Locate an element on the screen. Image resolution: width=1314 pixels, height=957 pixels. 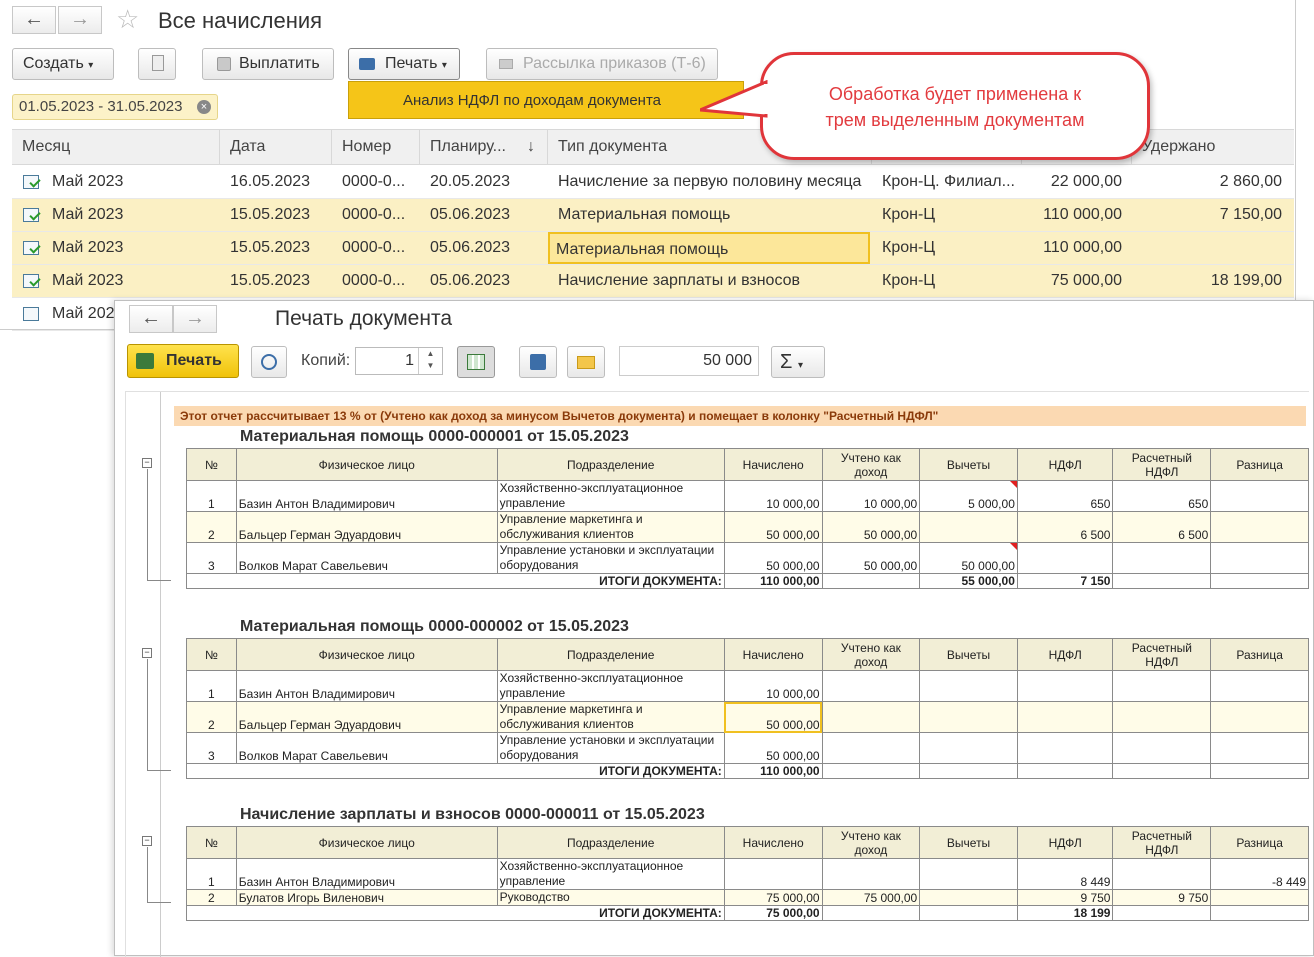
report-value-n: 1 is located at coordinates (211, 694).